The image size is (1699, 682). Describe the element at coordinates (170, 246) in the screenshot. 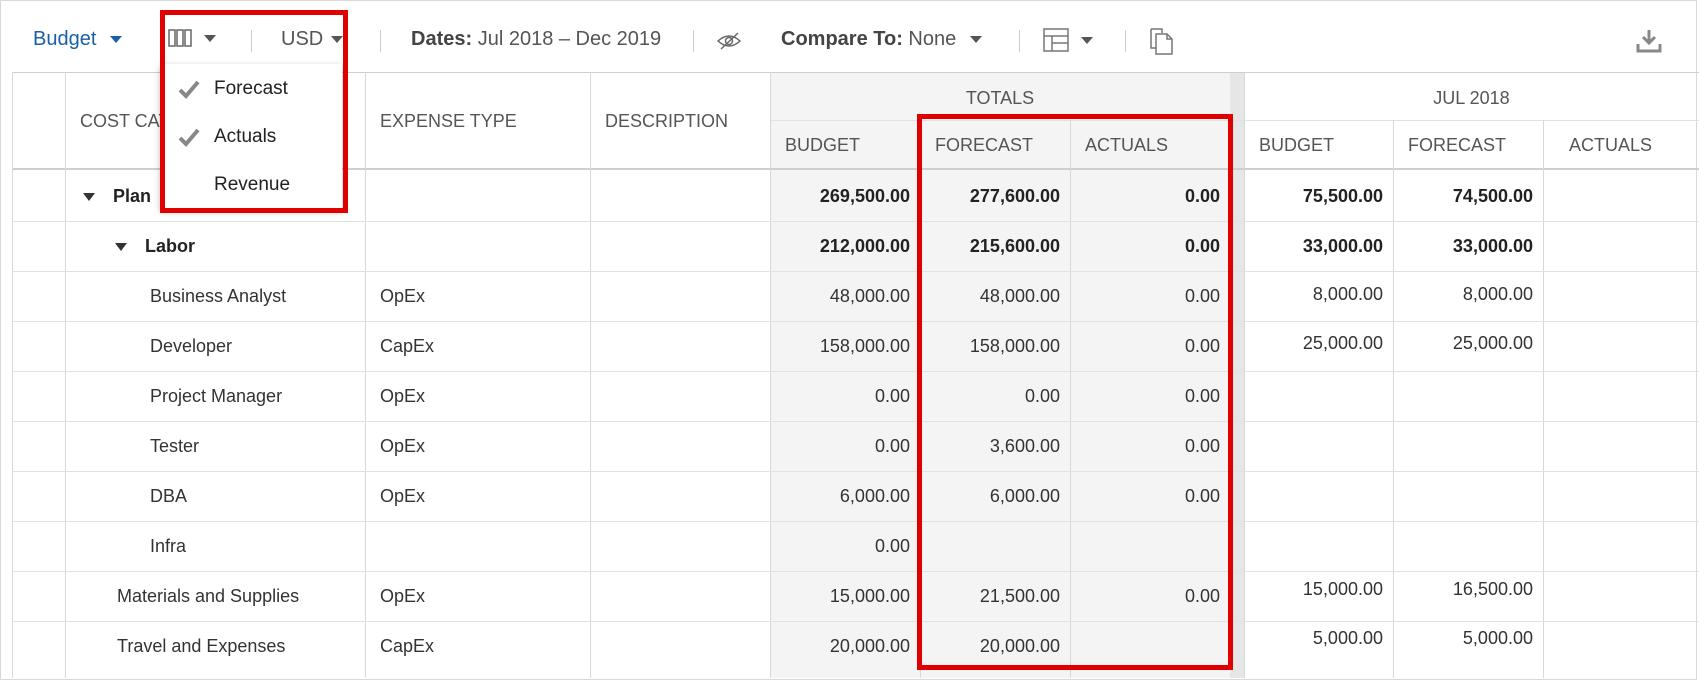

I see `row-name: Labor` at that location.